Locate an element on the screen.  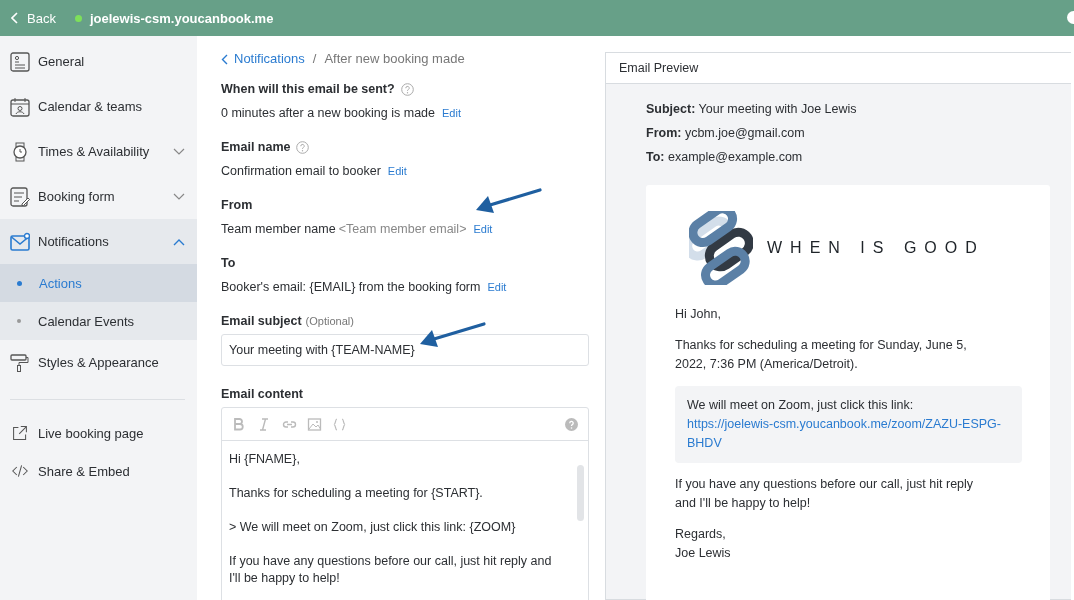
breadcrumb-link: Notifications is located at coordinates (263, 59).